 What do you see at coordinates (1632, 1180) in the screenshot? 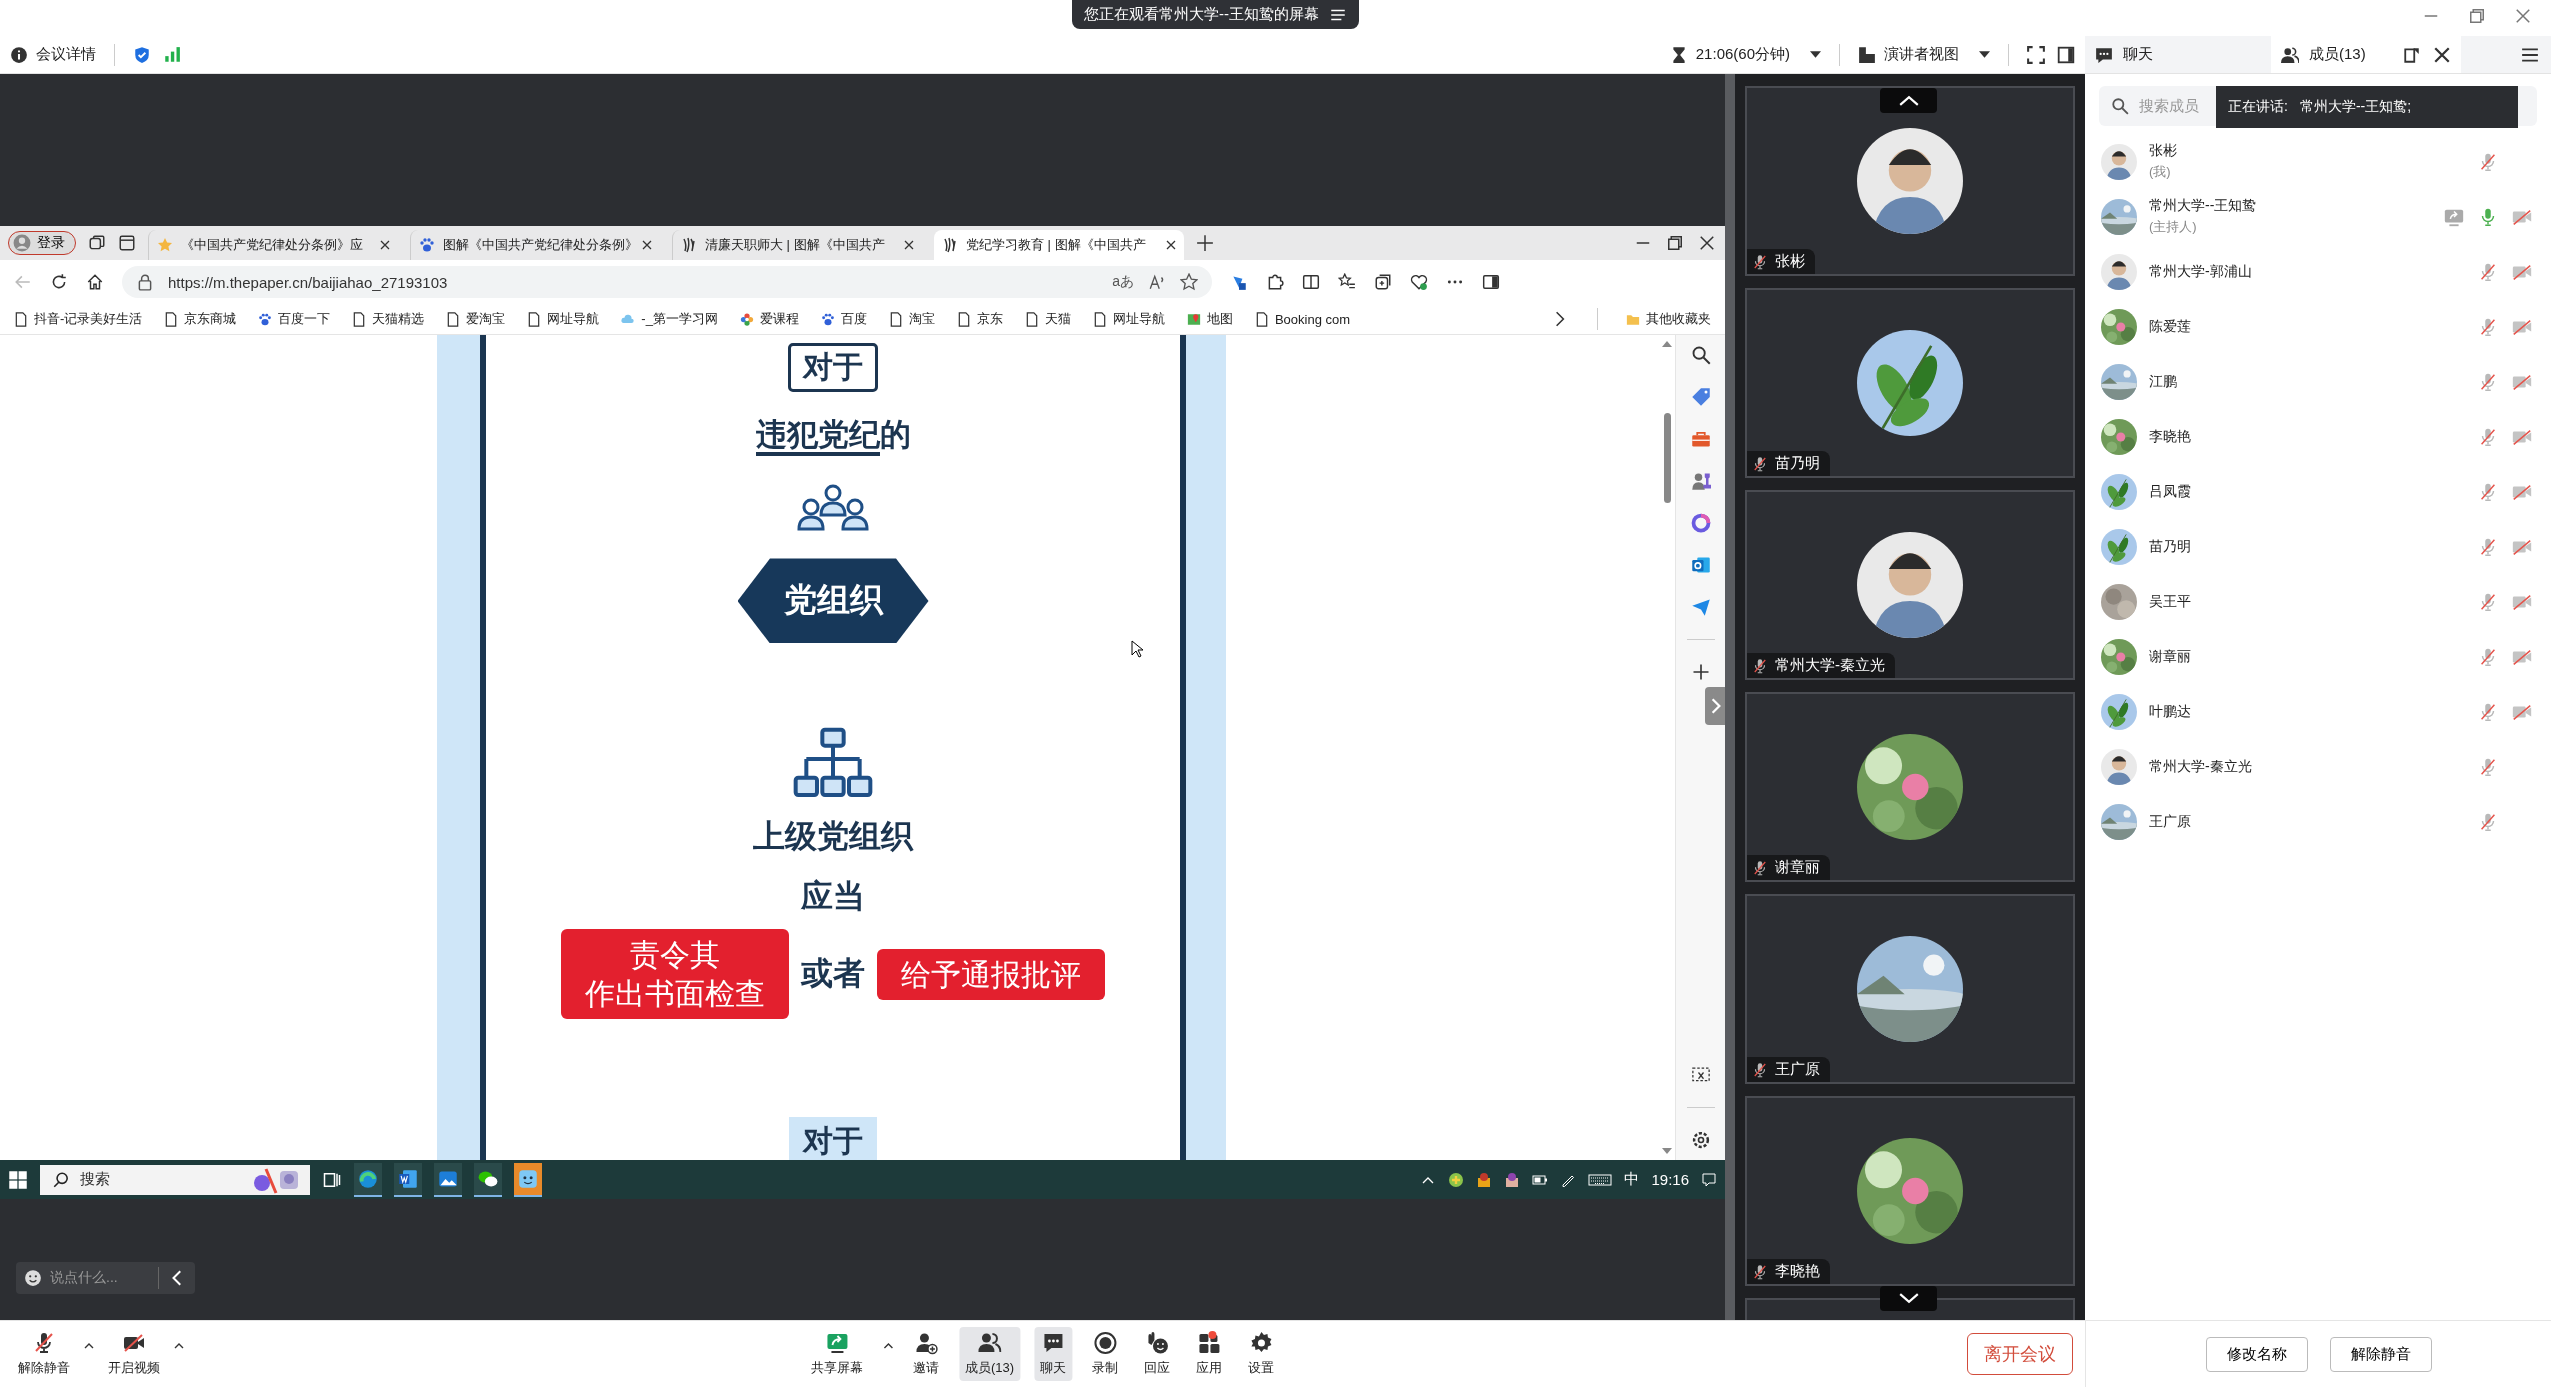
I see `input-method-indicator: 中` at bounding box center [1632, 1180].